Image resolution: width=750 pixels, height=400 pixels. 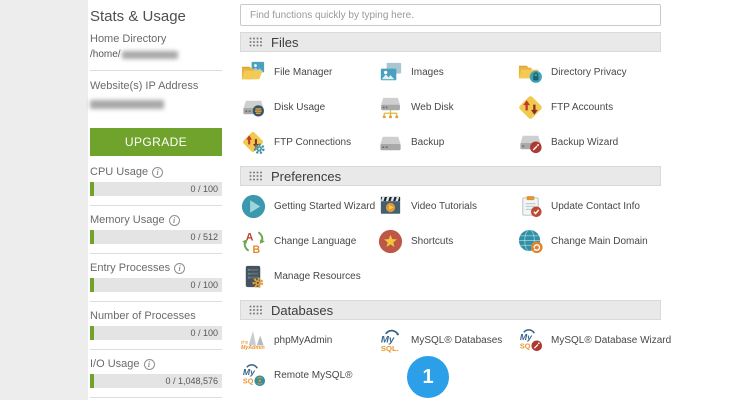 What do you see at coordinates (127, 220) in the screenshot?
I see `meter-label: Memory Usage` at bounding box center [127, 220].